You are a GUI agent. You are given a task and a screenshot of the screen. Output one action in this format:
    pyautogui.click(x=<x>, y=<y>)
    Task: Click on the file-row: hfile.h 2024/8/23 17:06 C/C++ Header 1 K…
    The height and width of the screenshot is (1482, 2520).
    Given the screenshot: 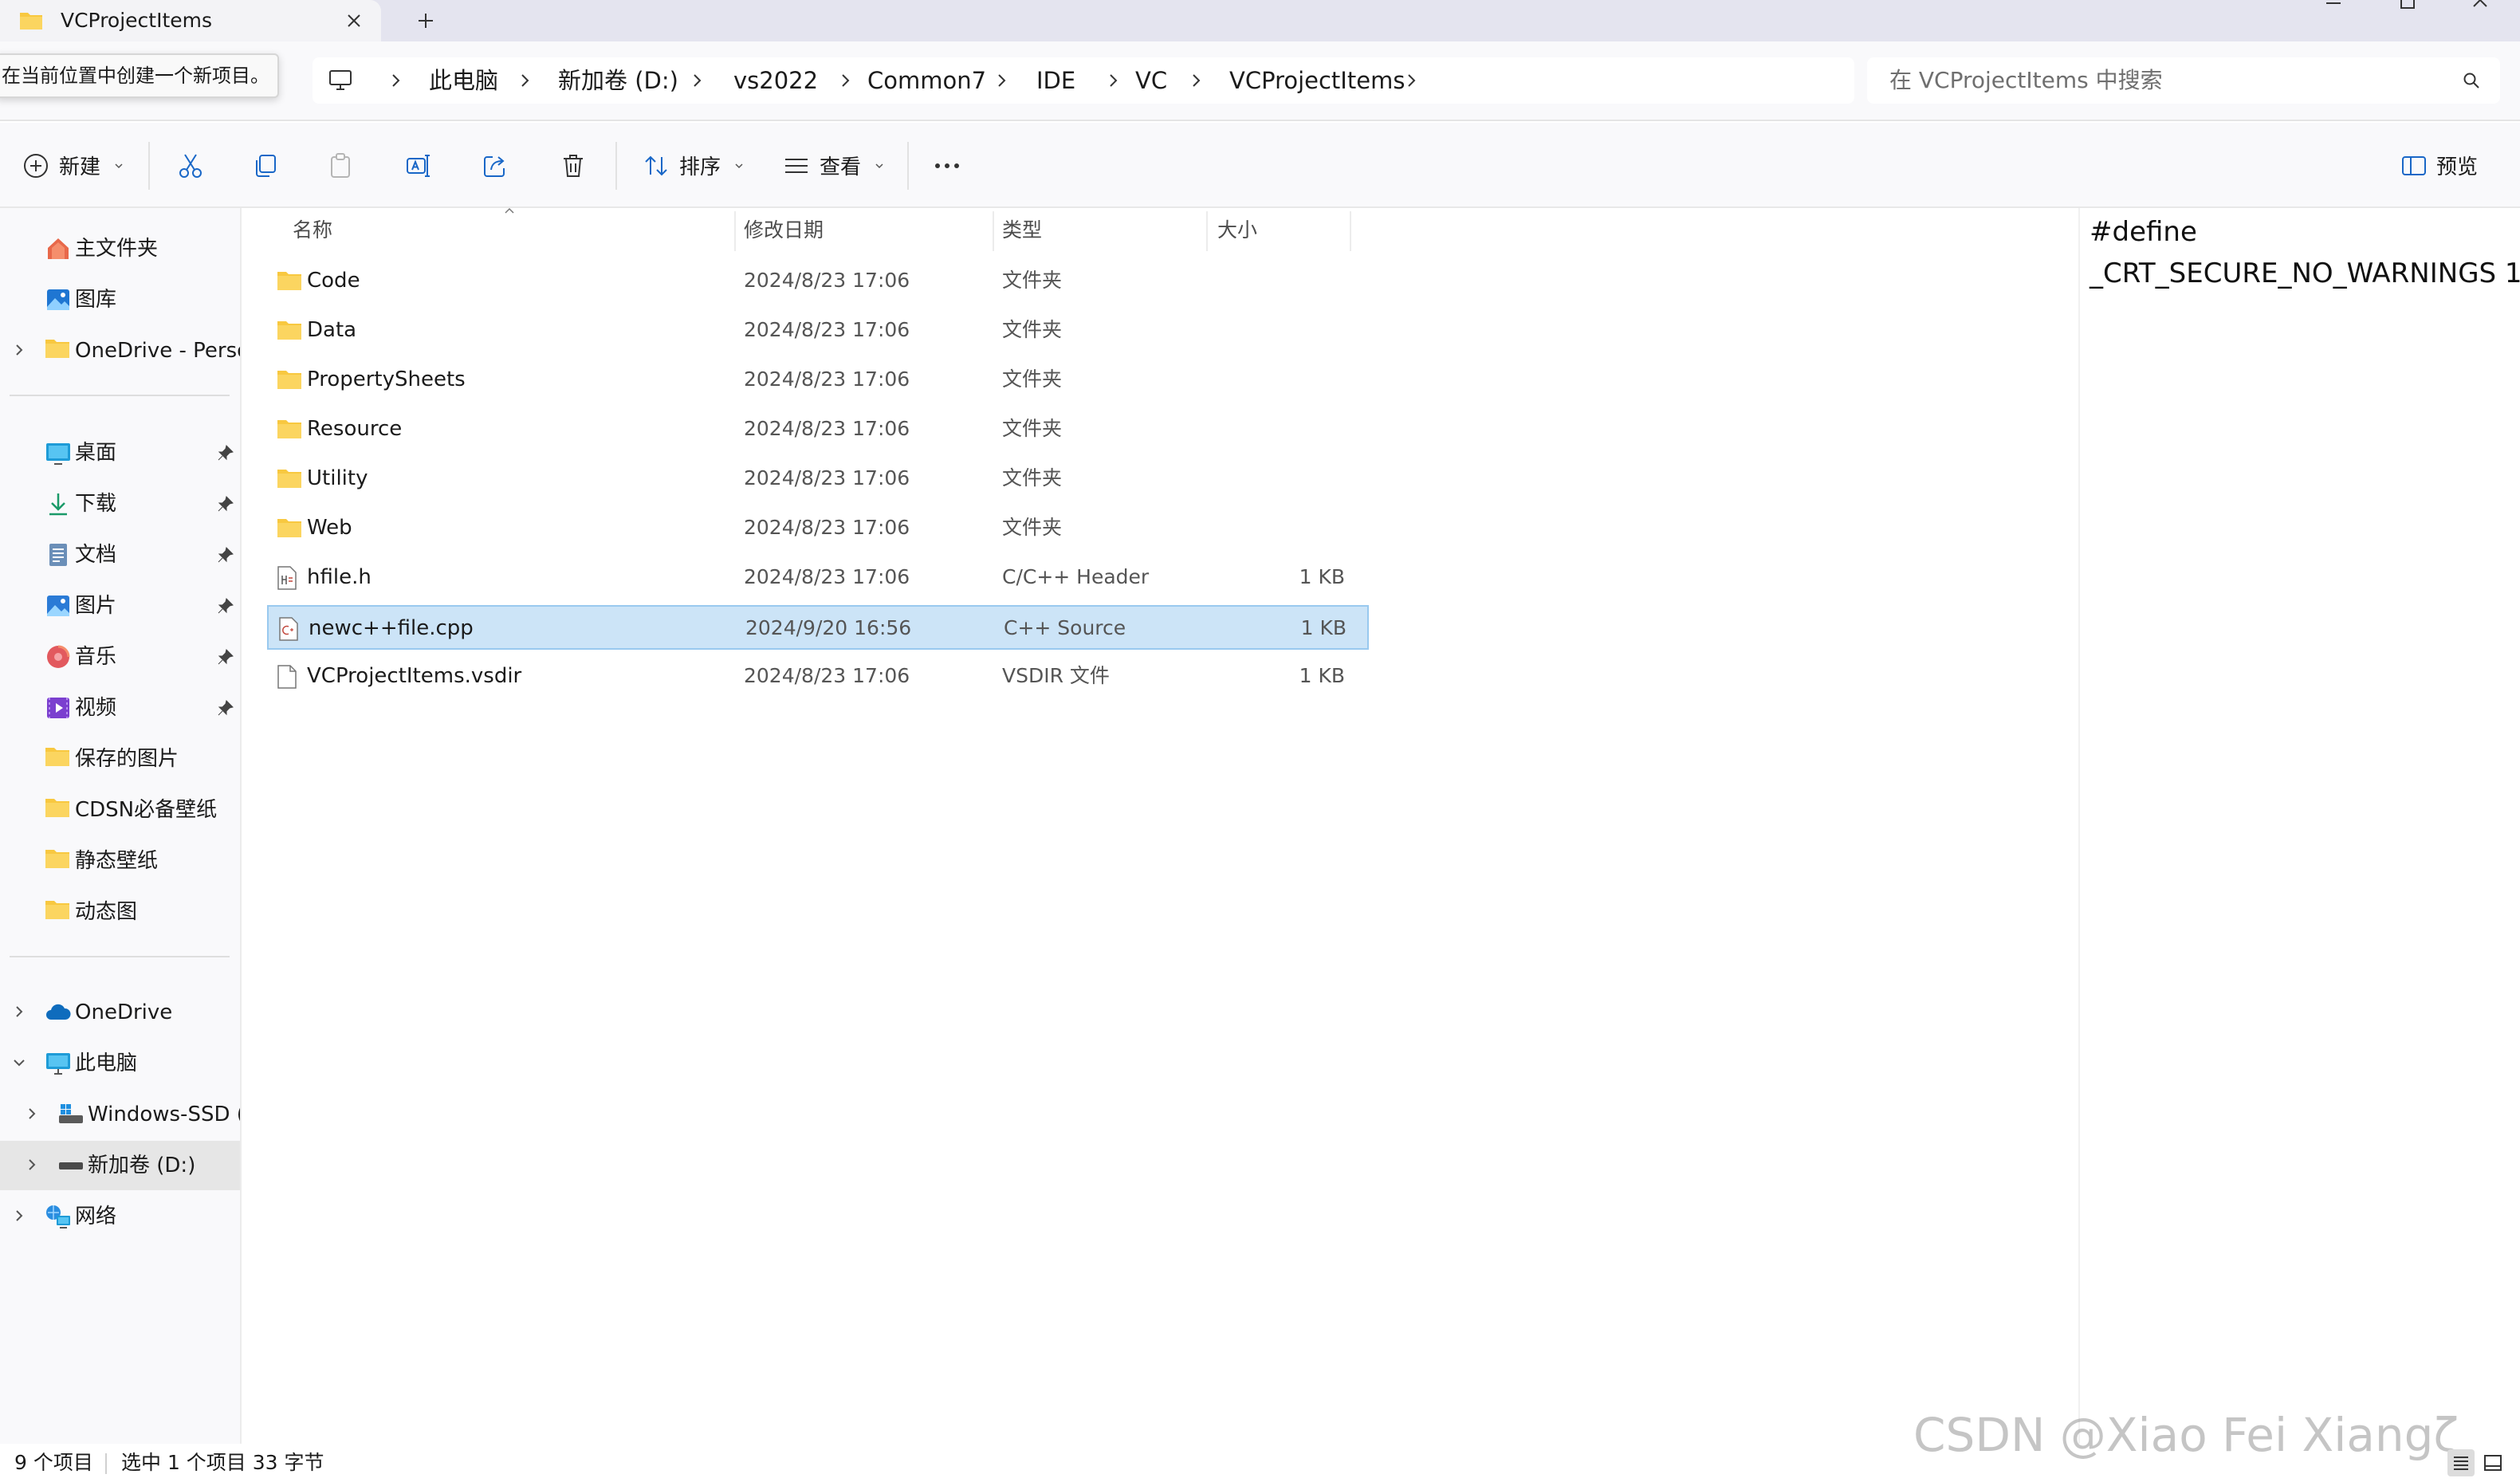 What is the action you would take?
    pyautogui.click(x=818, y=578)
    